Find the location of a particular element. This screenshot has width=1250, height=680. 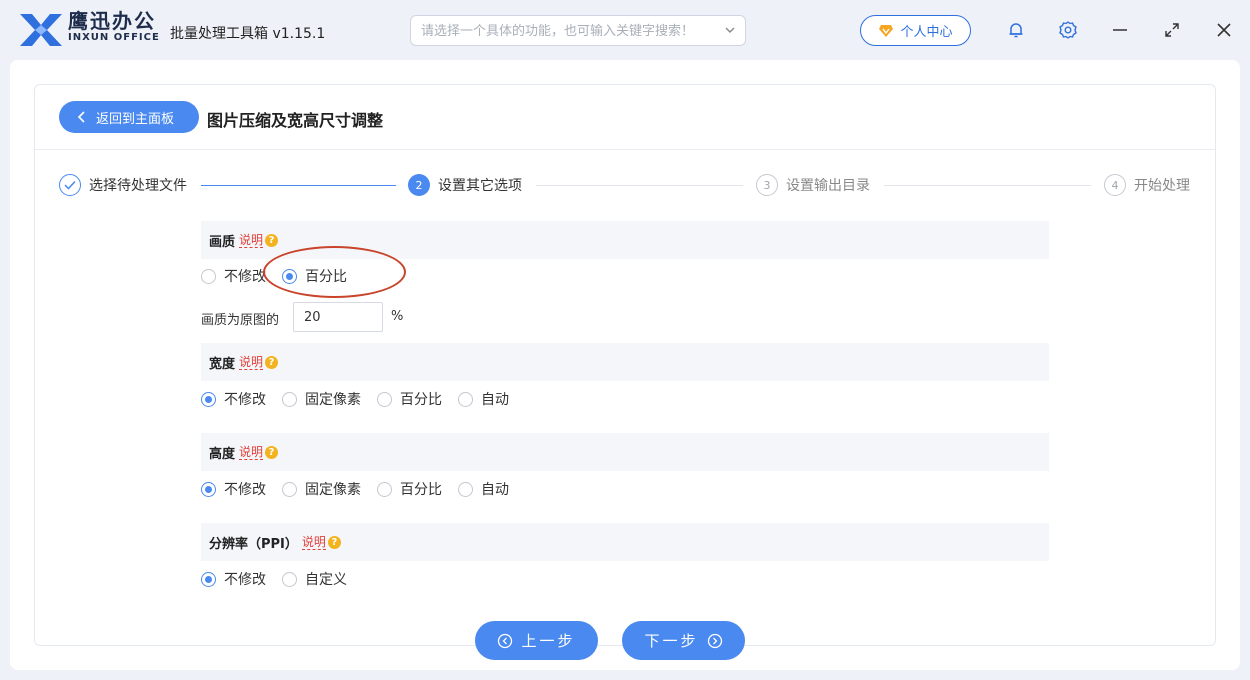

user-center-label: 个人中心 is located at coordinates (926, 32).